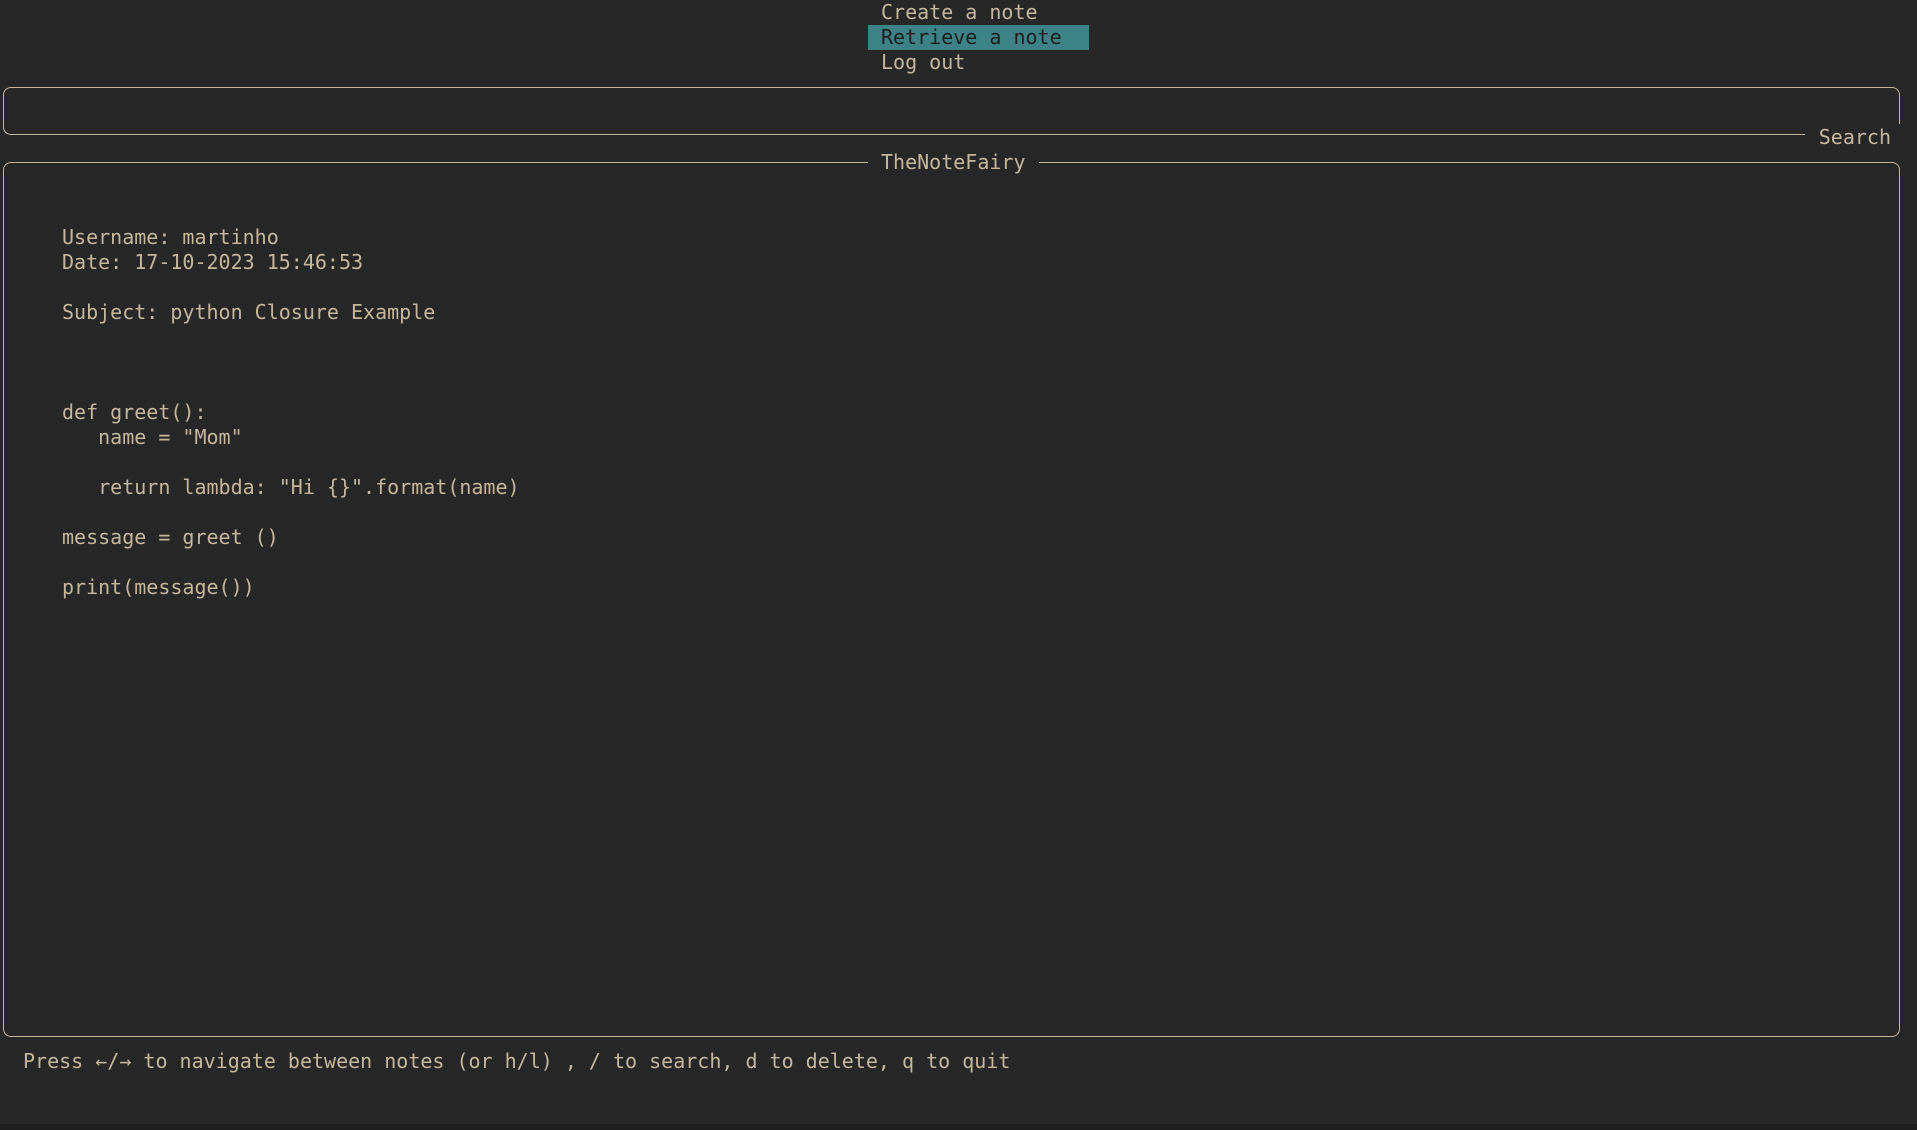  I want to click on note-username: Username: martinho, so click(170, 237).